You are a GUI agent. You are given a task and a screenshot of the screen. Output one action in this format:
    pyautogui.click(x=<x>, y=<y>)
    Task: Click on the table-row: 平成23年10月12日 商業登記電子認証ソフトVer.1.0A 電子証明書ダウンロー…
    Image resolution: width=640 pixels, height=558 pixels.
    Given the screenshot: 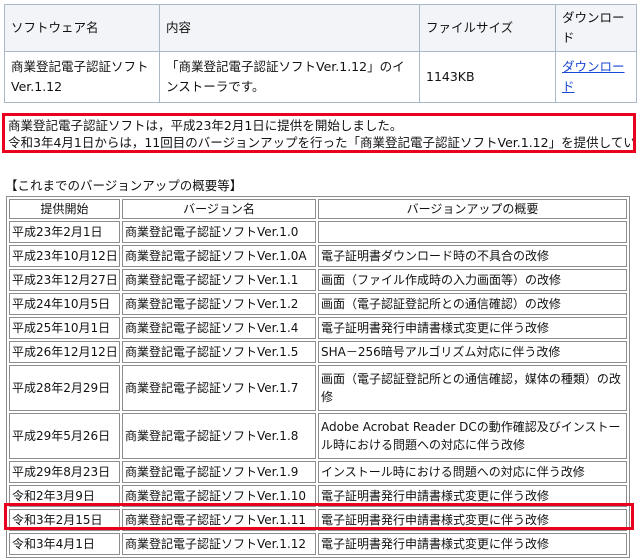 What is the action you would take?
    pyautogui.click(x=318, y=256)
    